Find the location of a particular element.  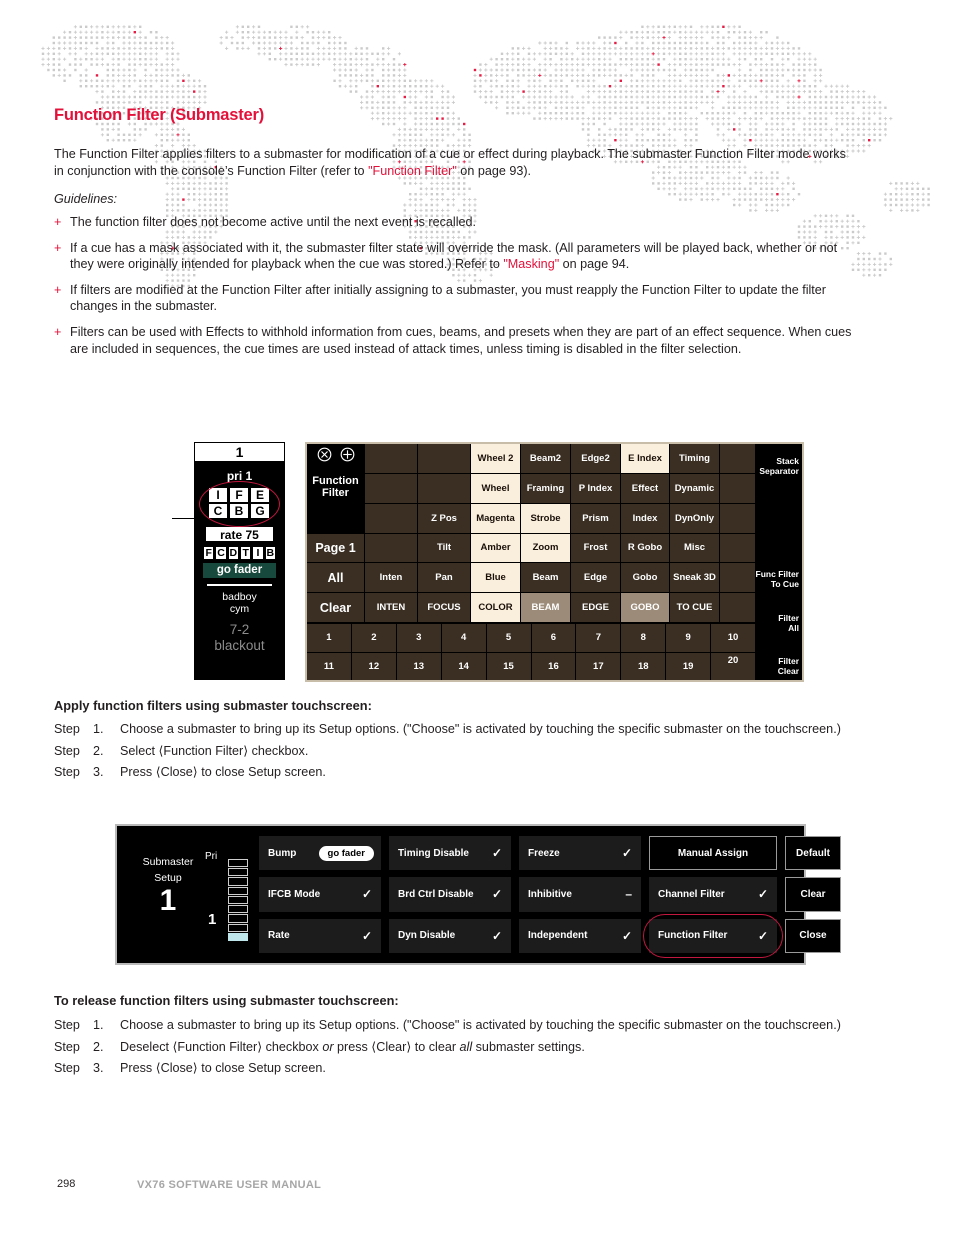

filter-page-button-4: 4 is located at coordinates (463, 638).